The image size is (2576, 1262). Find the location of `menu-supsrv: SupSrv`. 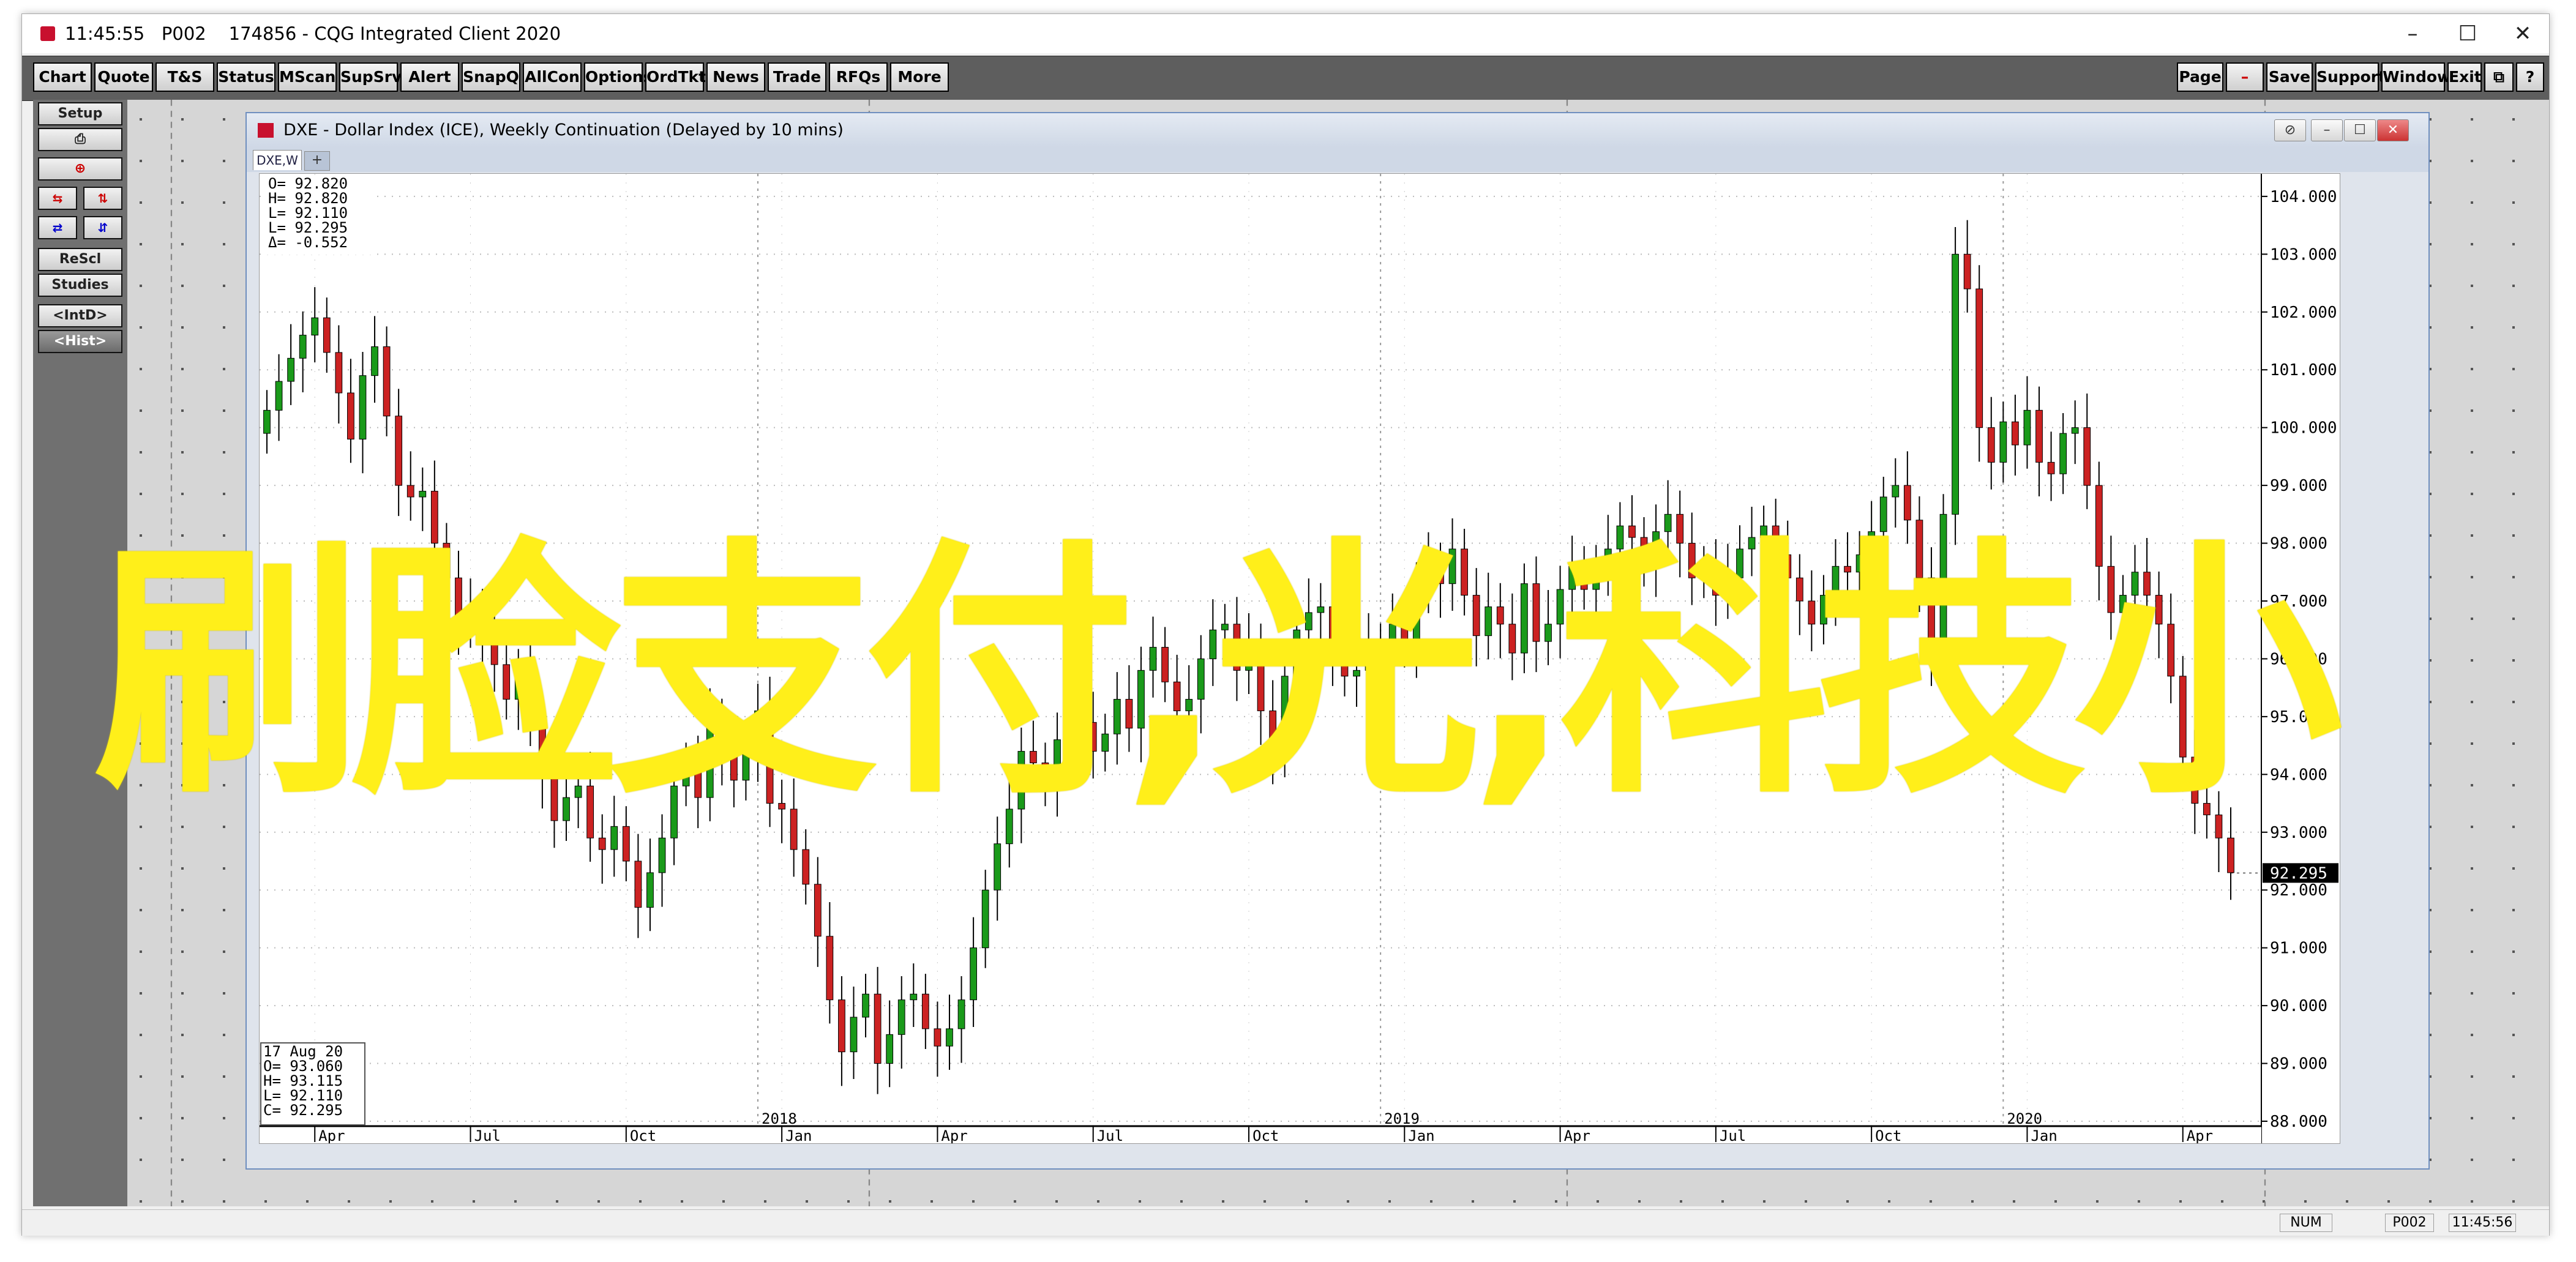

menu-supsrv: SupSrv is located at coordinates (370, 77).